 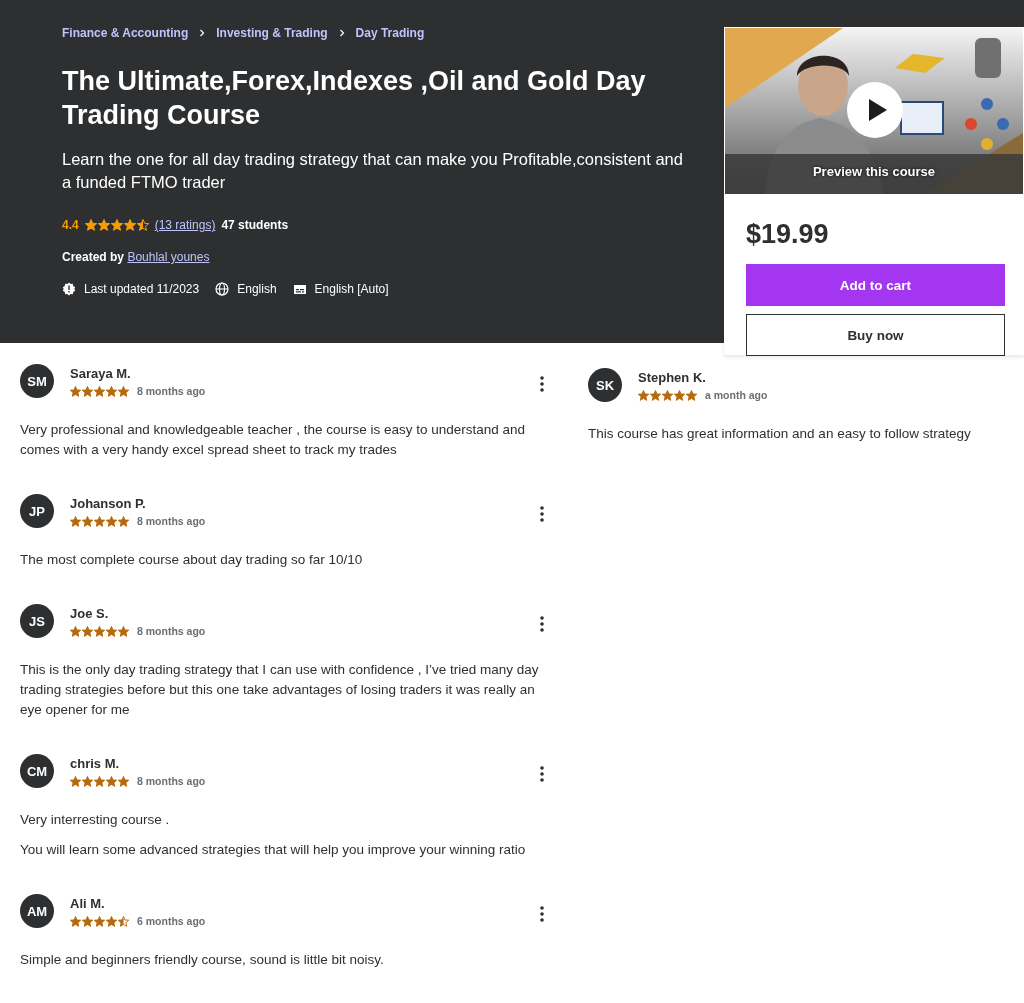 I want to click on globe-icon, so click(x=222, y=289).